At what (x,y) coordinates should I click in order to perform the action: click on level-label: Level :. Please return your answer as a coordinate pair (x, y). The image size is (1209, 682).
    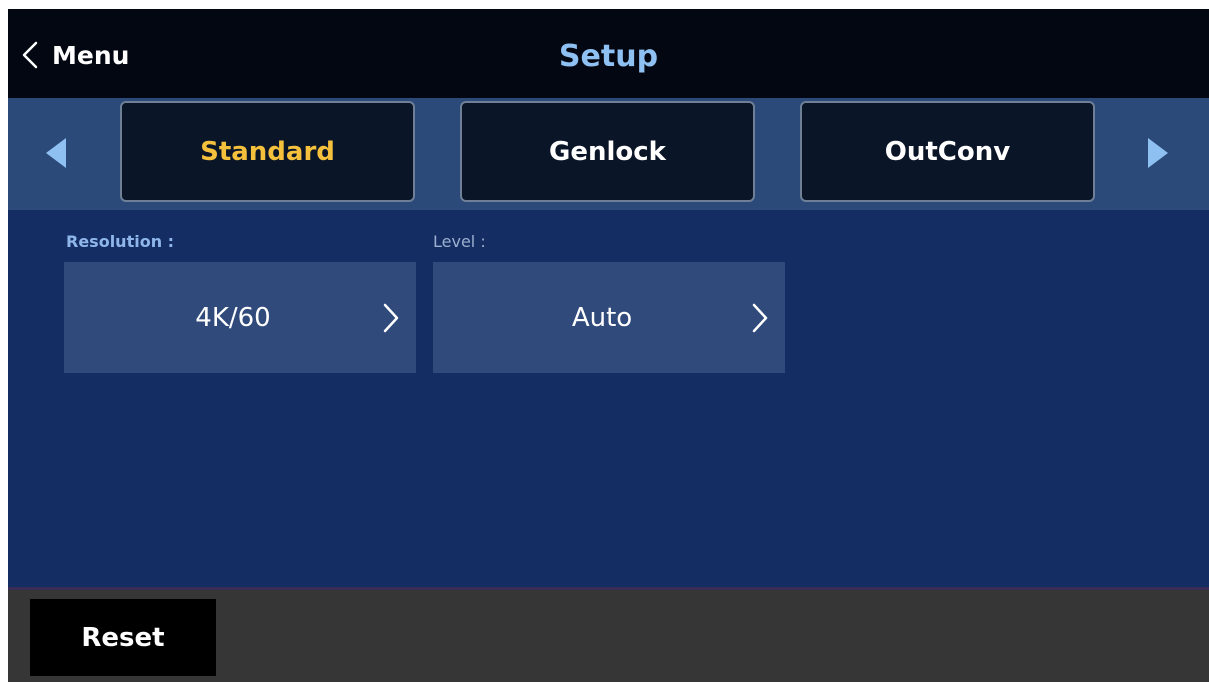
    Looking at the image, I should click on (459, 241).